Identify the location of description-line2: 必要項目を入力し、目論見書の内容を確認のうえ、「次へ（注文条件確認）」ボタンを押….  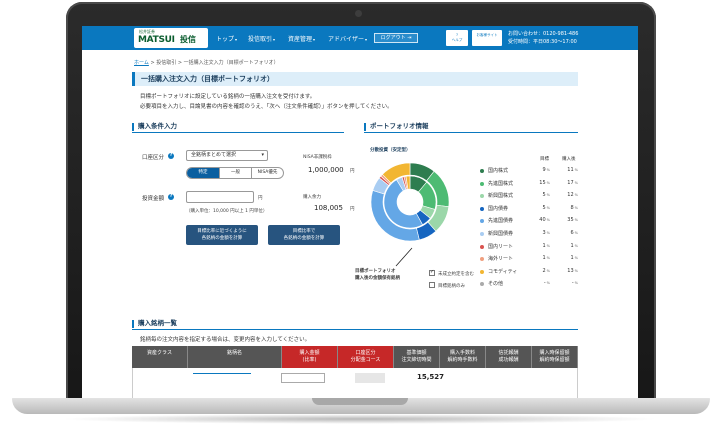
(266, 107).